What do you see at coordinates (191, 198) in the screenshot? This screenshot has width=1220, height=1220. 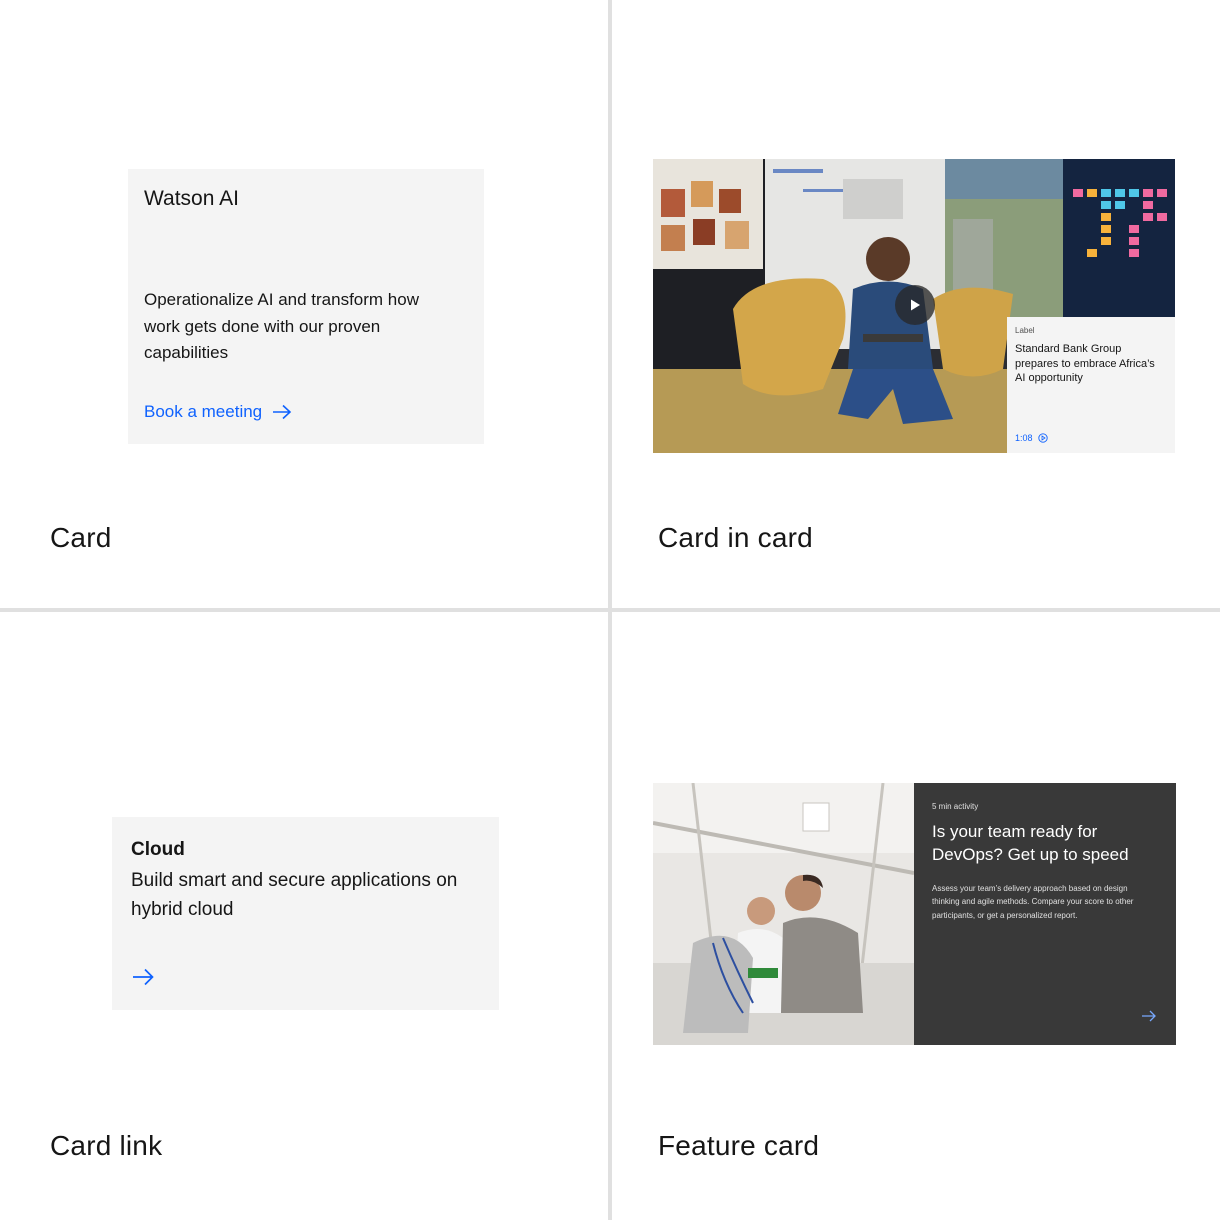 I see `card-title: Watson AI` at bounding box center [191, 198].